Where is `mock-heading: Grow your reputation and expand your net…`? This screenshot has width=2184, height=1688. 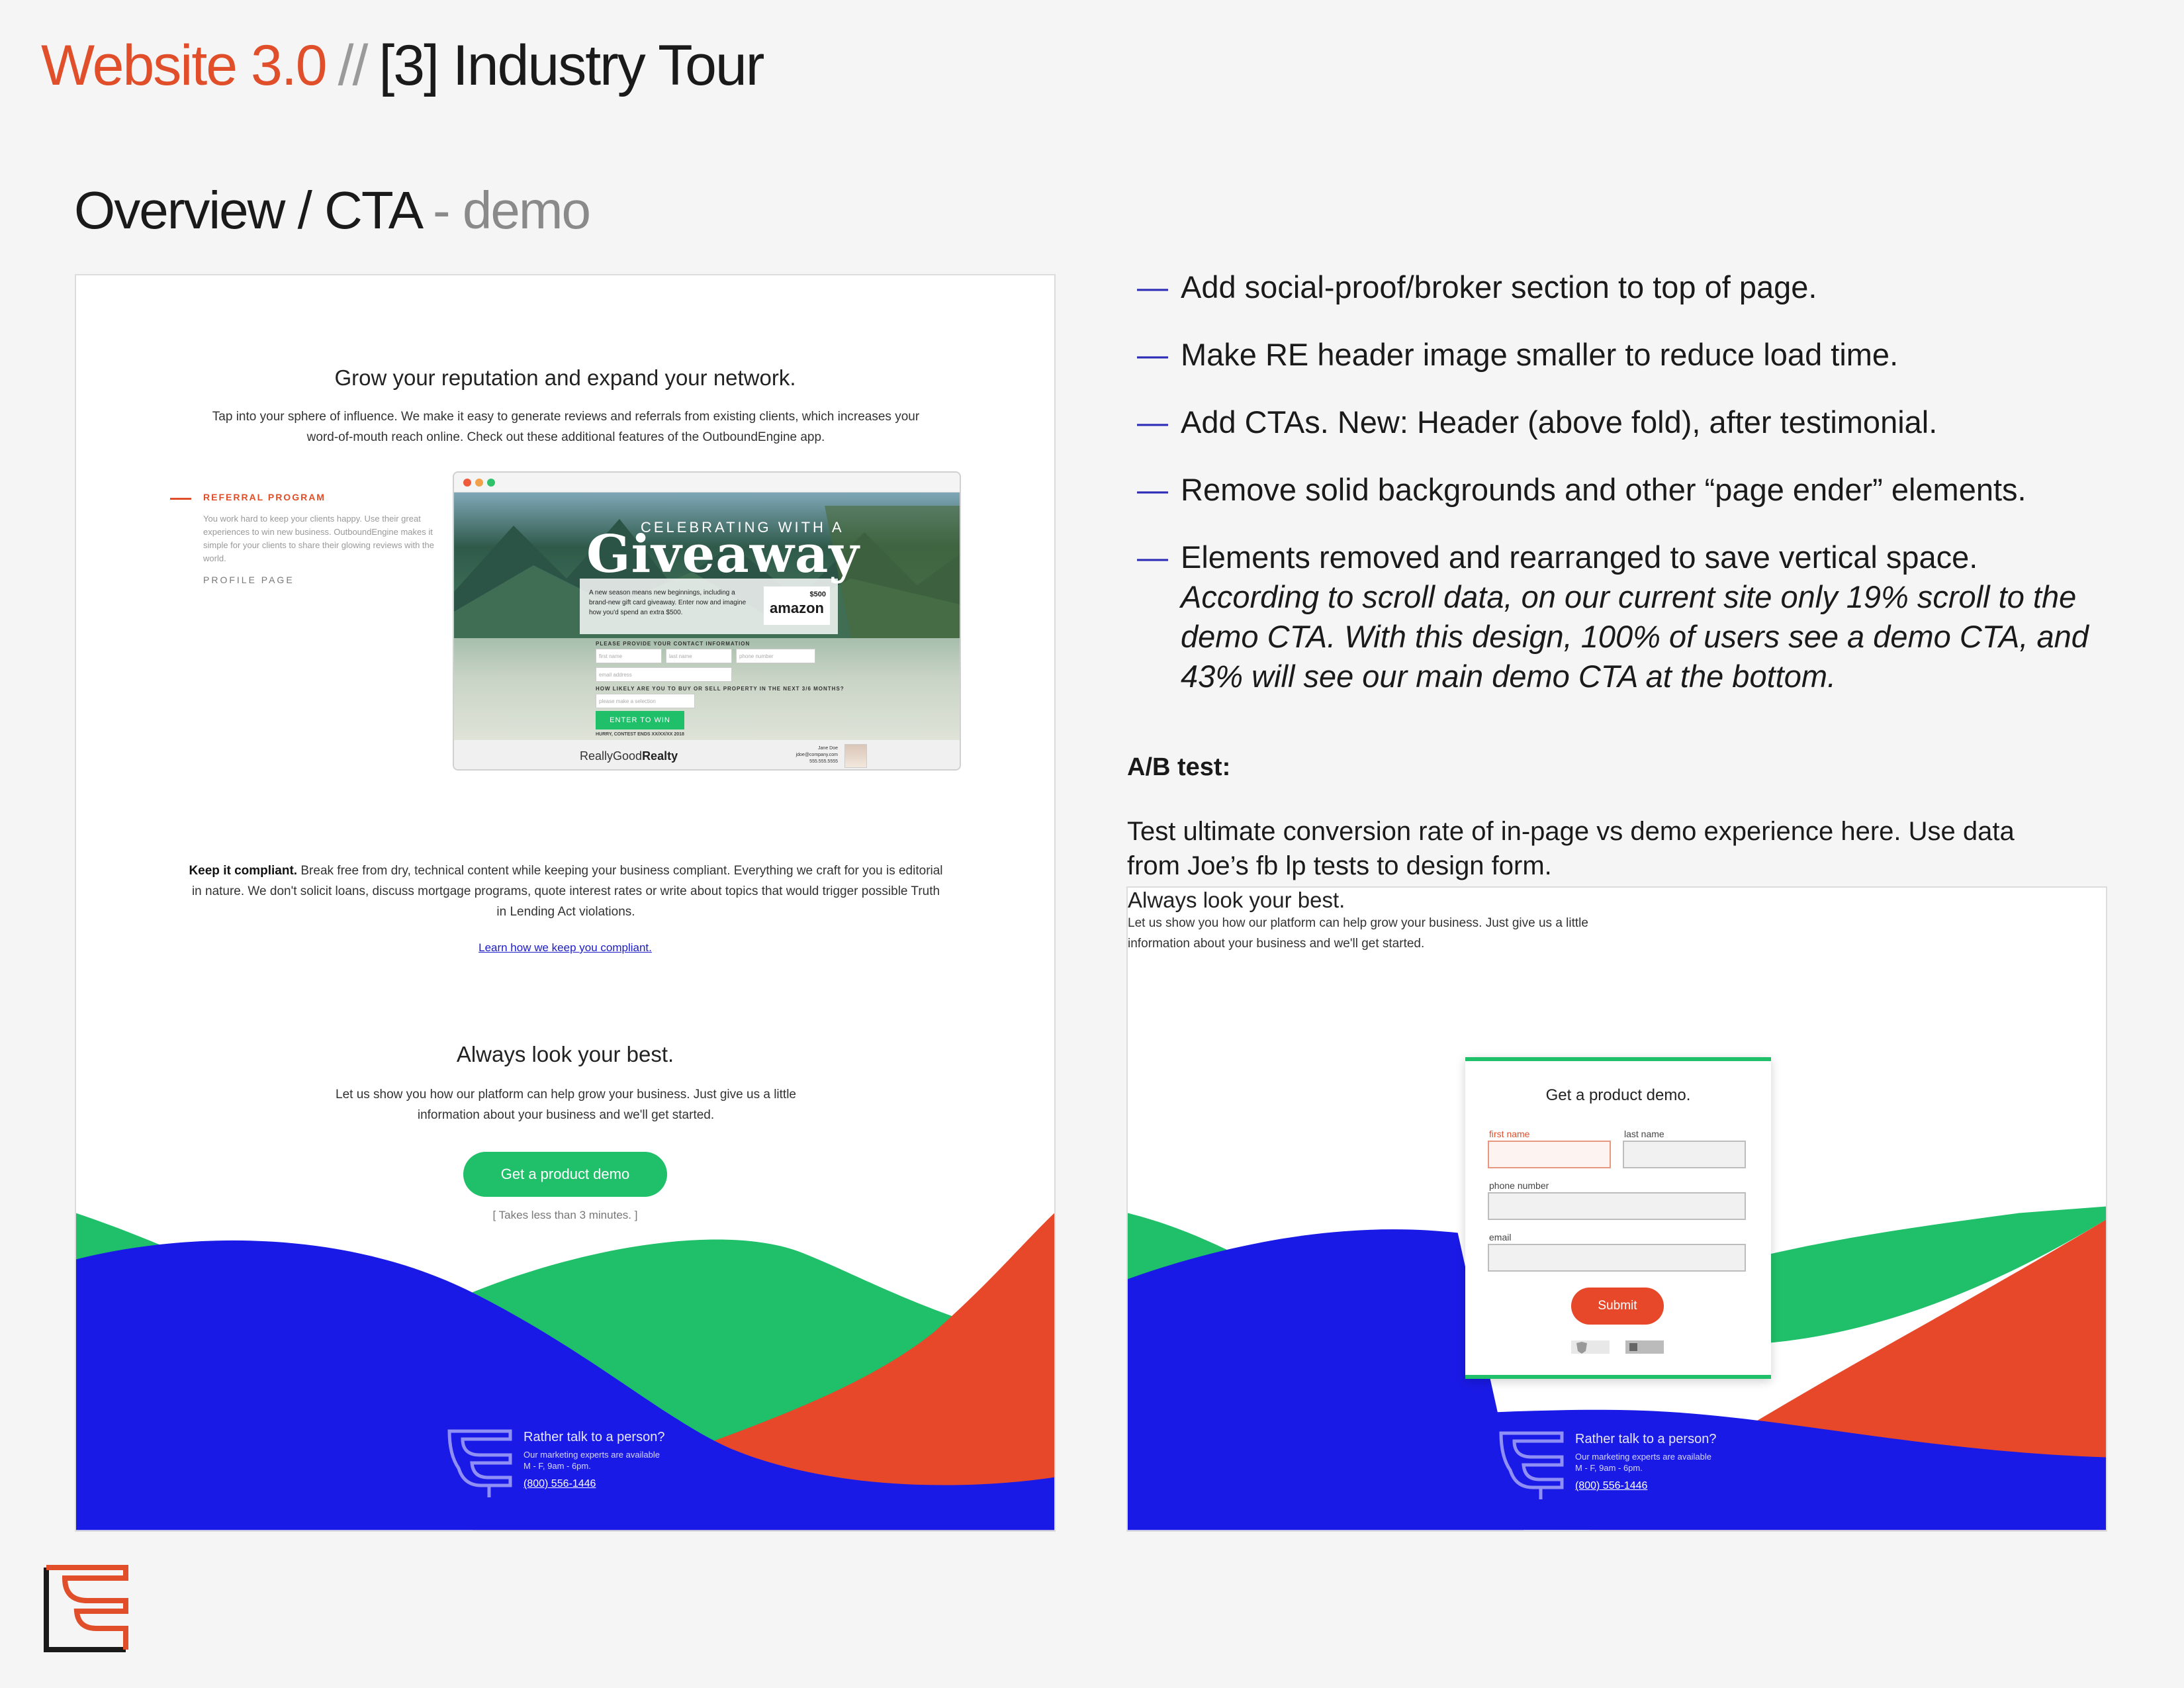
mock-heading: Grow your reputation and expand your net… is located at coordinates (565, 377).